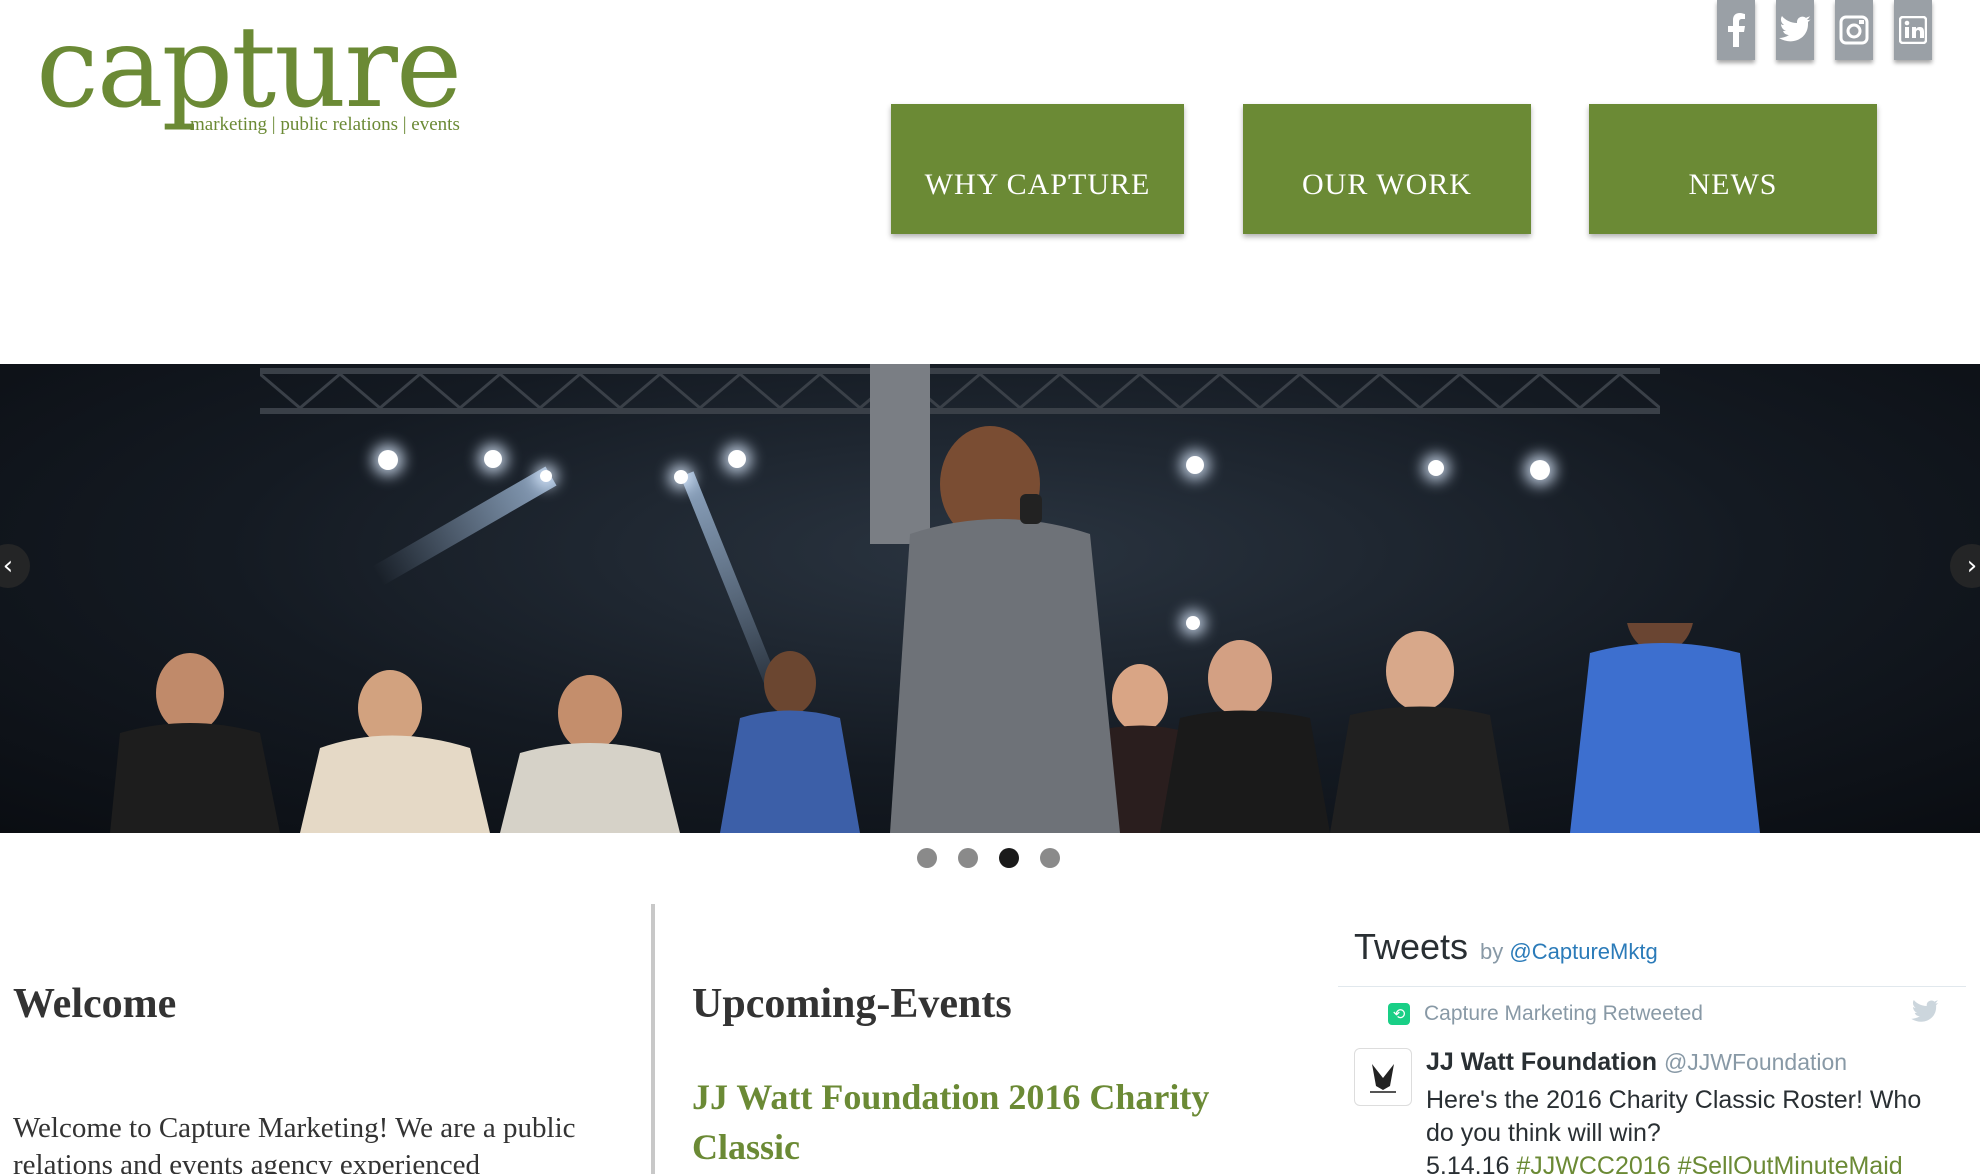 Image resolution: width=1980 pixels, height=1174 pixels. What do you see at coordinates (1733, 169) in the screenshot?
I see `nav-news-button: NEWS` at bounding box center [1733, 169].